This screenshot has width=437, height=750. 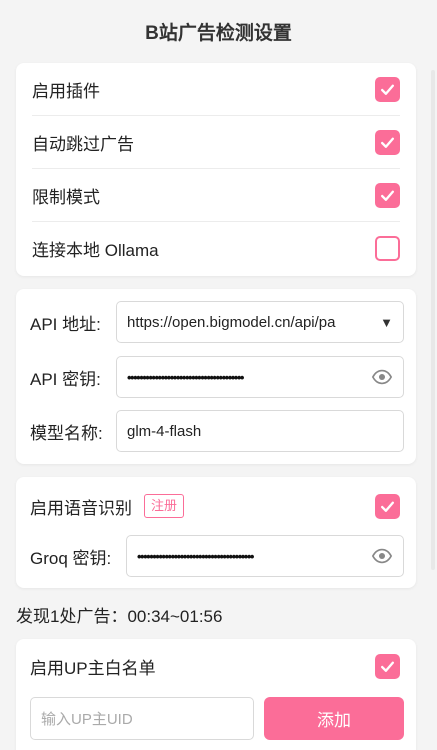 What do you see at coordinates (260, 431) in the screenshot?
I see `model-name-input: glm-4-flash` at bounding box center [260, 431].